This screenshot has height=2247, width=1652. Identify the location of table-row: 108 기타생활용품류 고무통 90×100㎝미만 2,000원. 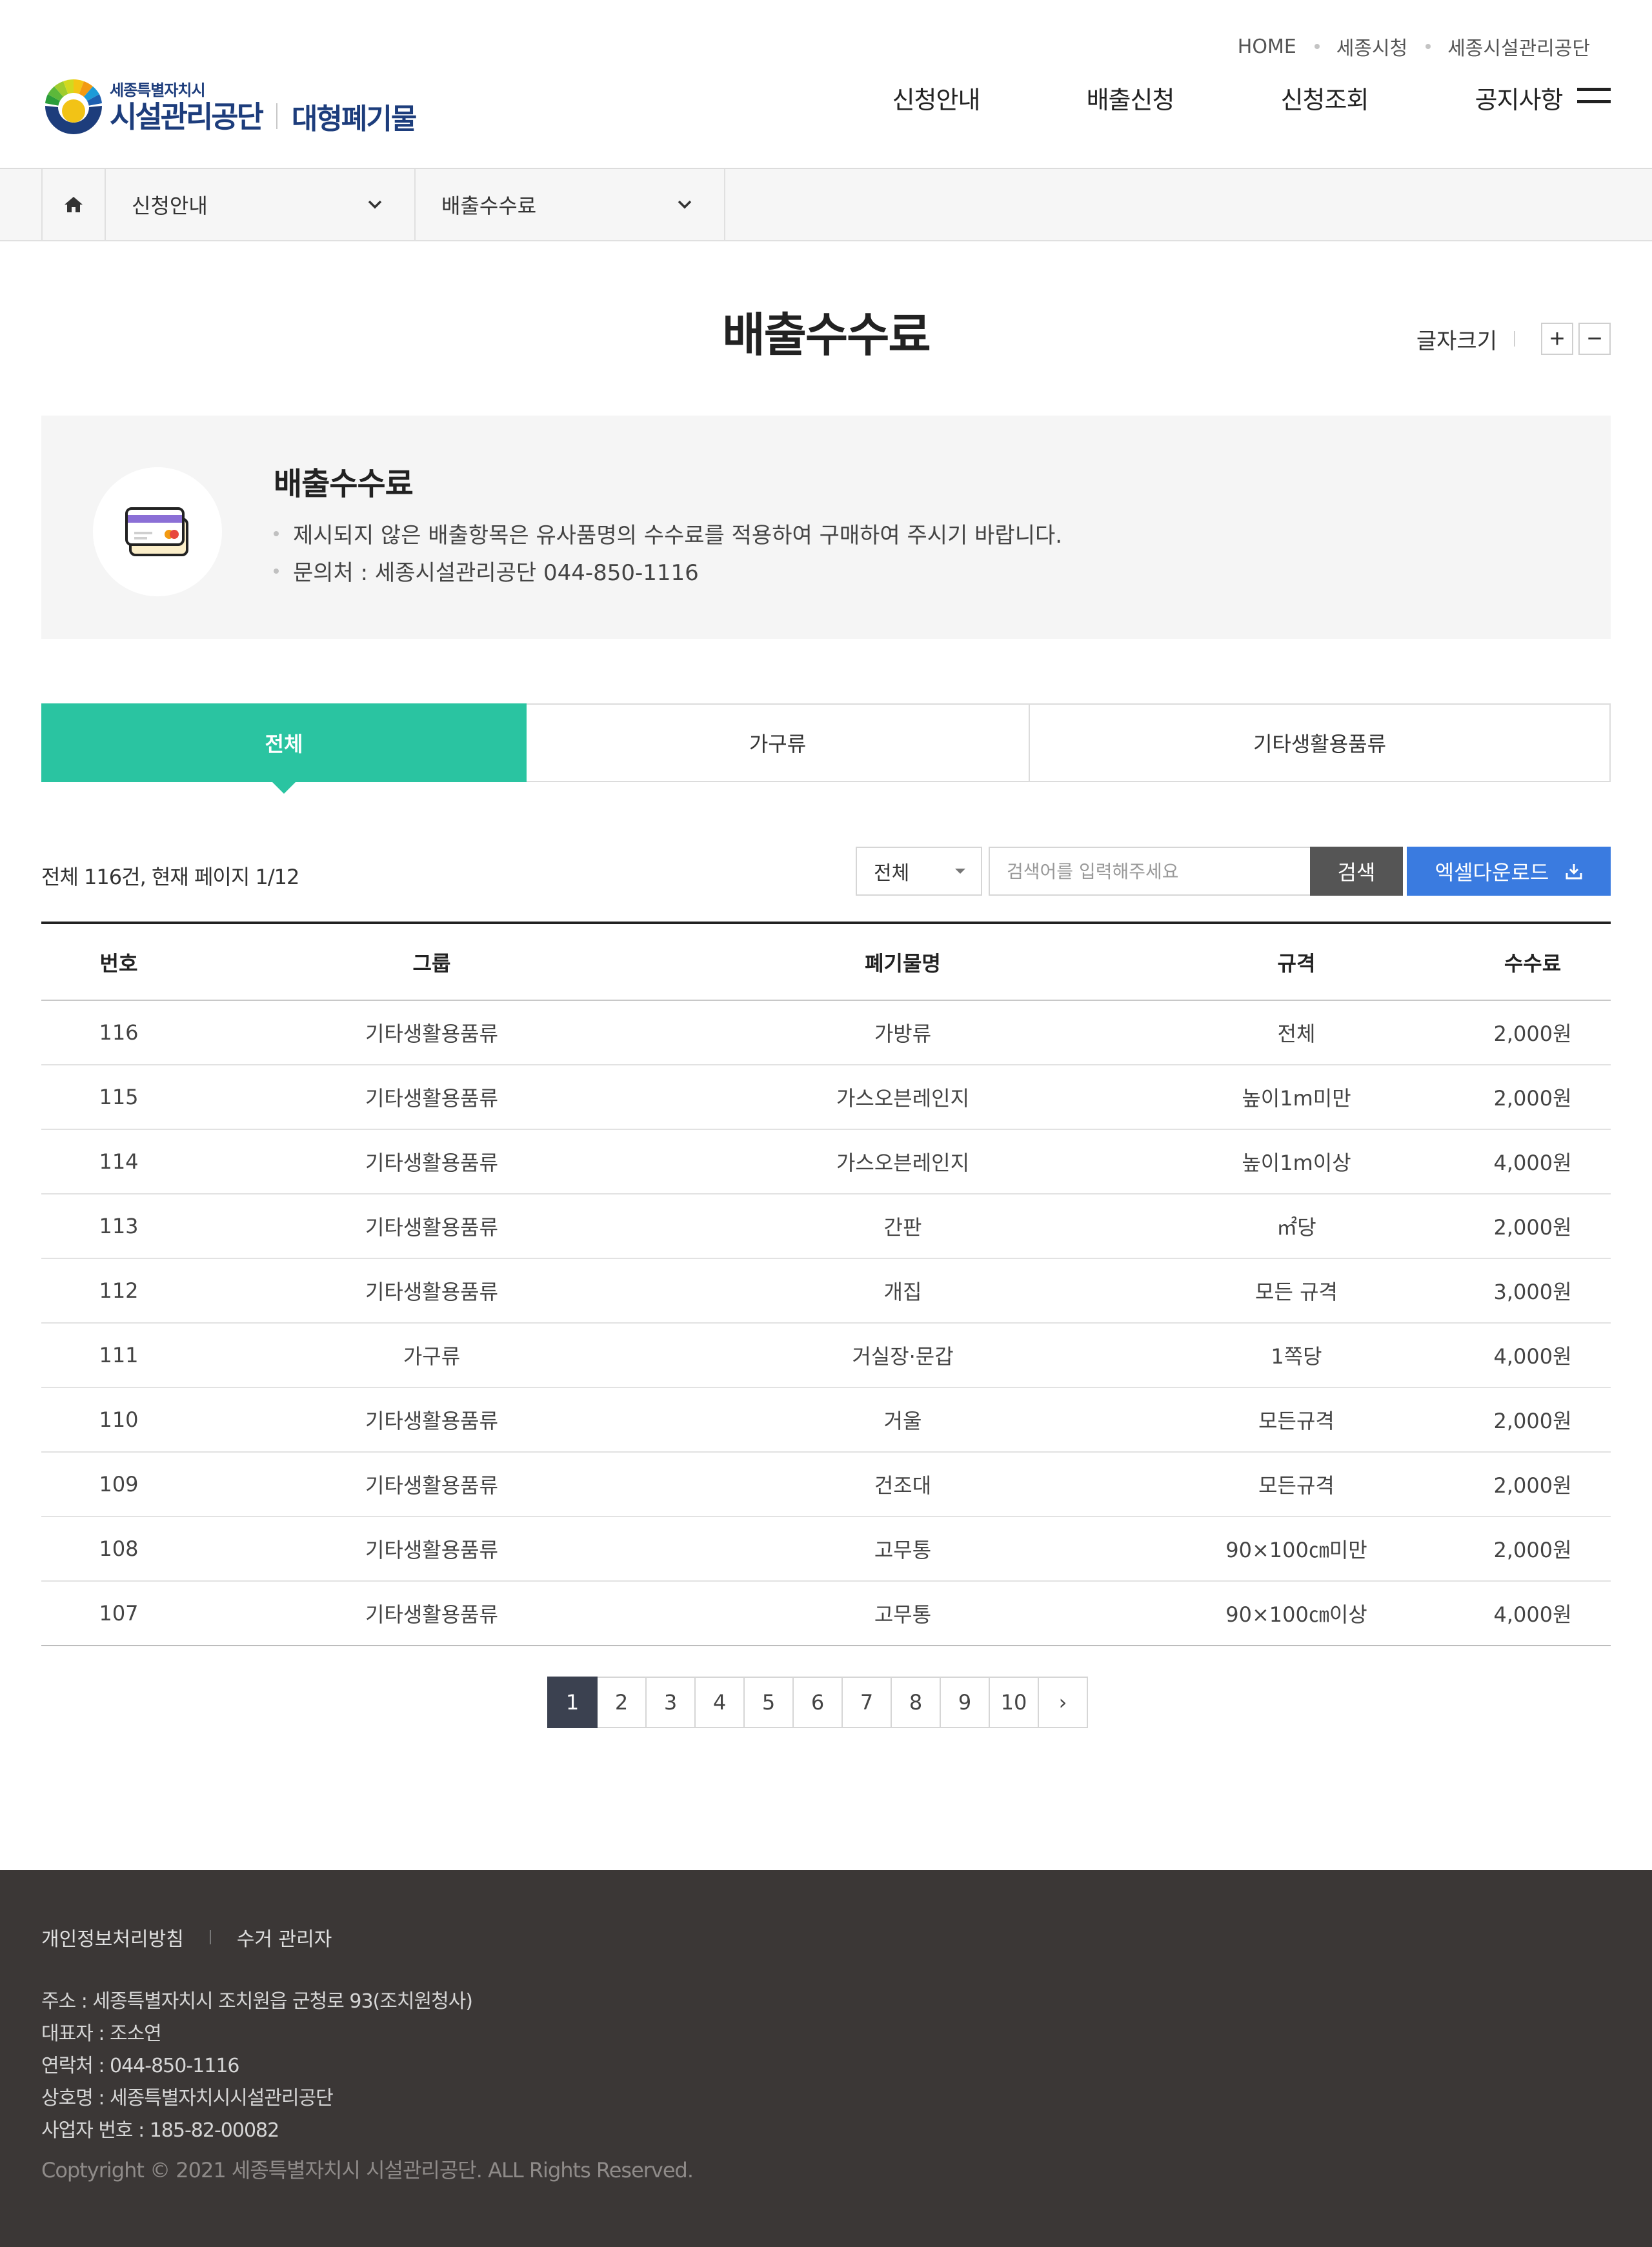
(826, 1549).